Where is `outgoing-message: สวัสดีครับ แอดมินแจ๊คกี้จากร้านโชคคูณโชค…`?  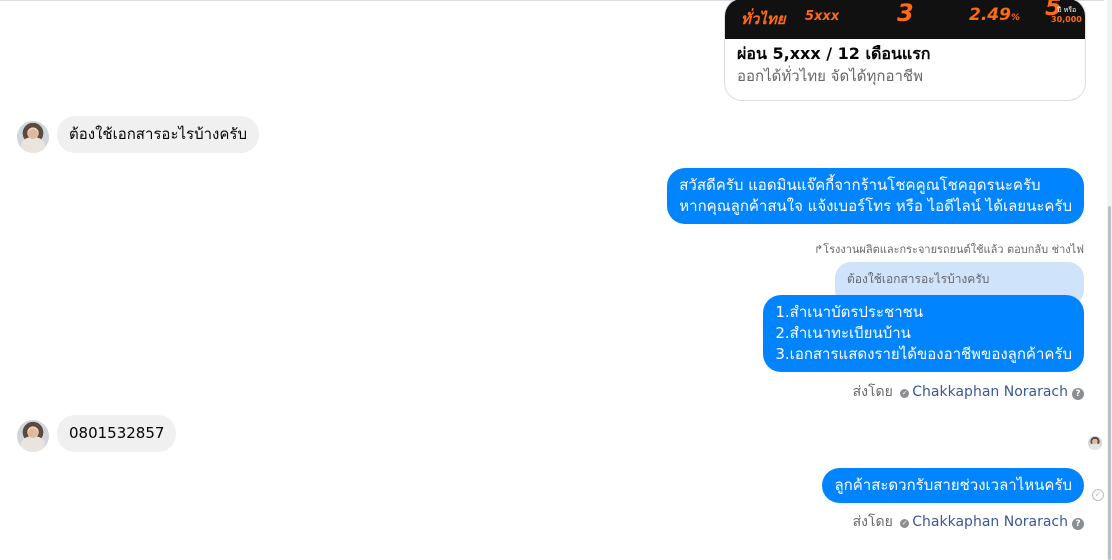
outgoing-message: สวัสดีครับ แอดมินแจ๊คกี้จากร้านโชคคูณโชค… is located at coordinates (875, 196).